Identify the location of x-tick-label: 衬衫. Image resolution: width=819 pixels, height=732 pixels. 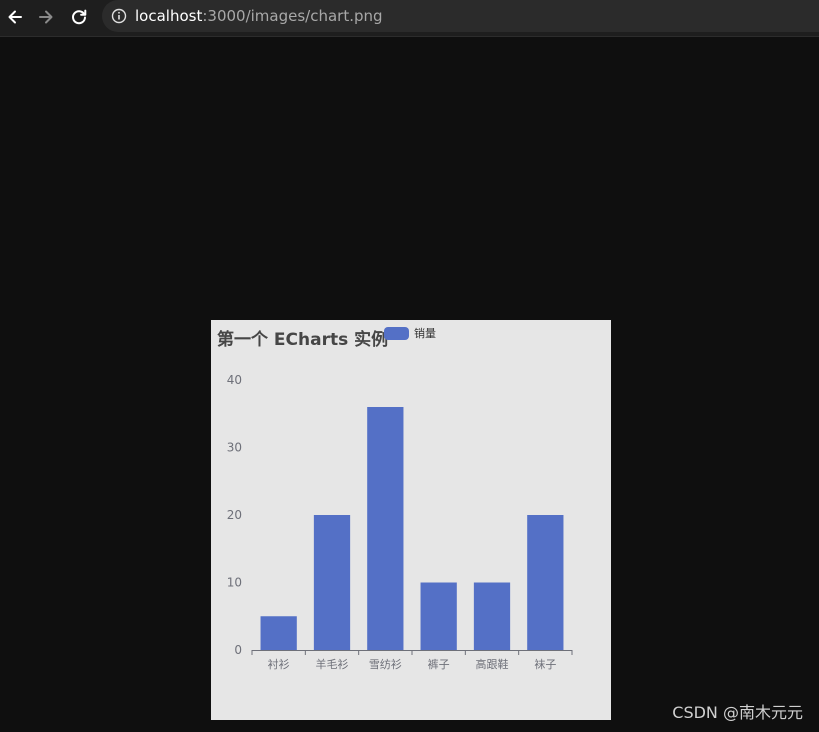
(279, 664).